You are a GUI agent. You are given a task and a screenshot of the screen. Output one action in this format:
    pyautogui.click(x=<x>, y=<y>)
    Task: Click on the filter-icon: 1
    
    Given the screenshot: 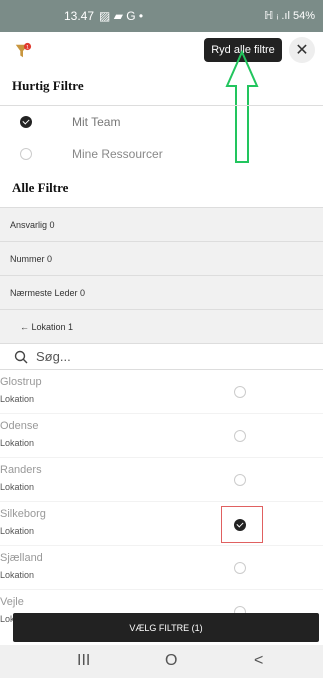 What is the action you would take?
    pyautogui.click(x=23, y=51)
    